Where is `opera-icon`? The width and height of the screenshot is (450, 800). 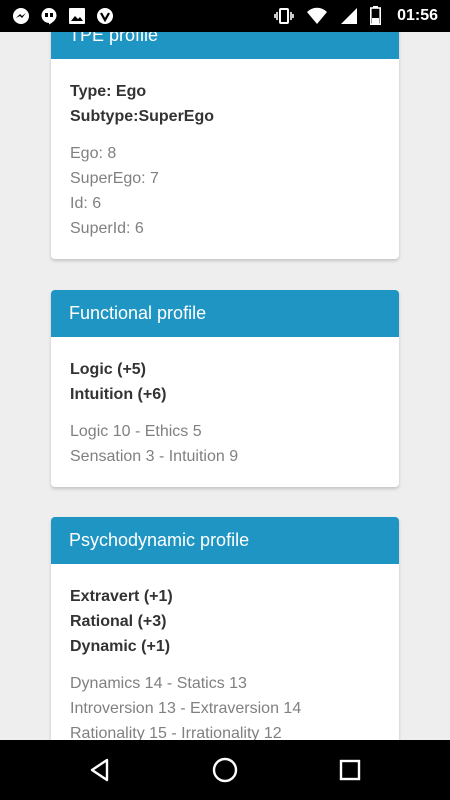 opera-icon is located at coordinates (105, 16).